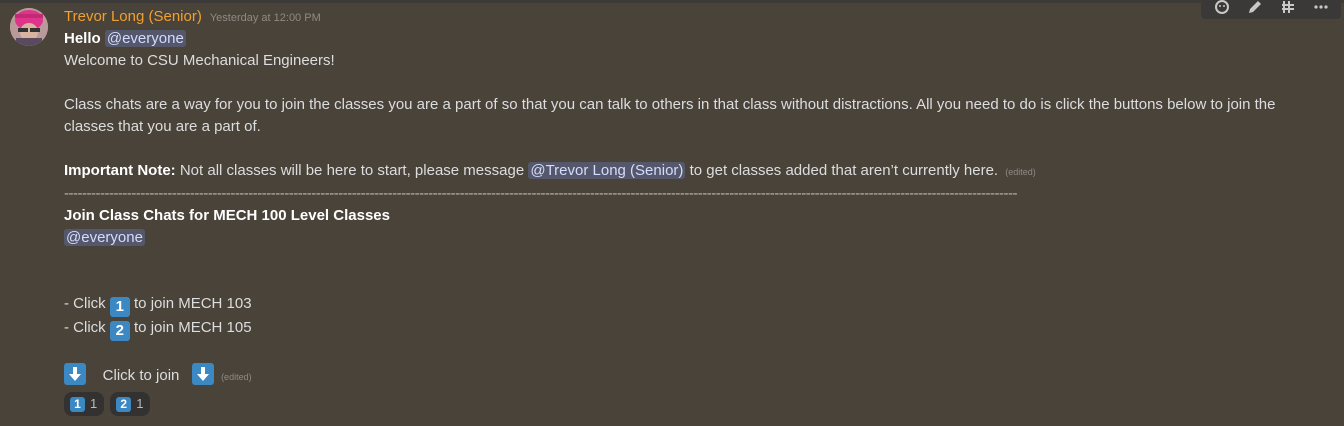 The image size is (1344, 426). Describe the element at coordinates (141, 375) in the screenshot. I see `click-to-join-text: Click to join` at that location.